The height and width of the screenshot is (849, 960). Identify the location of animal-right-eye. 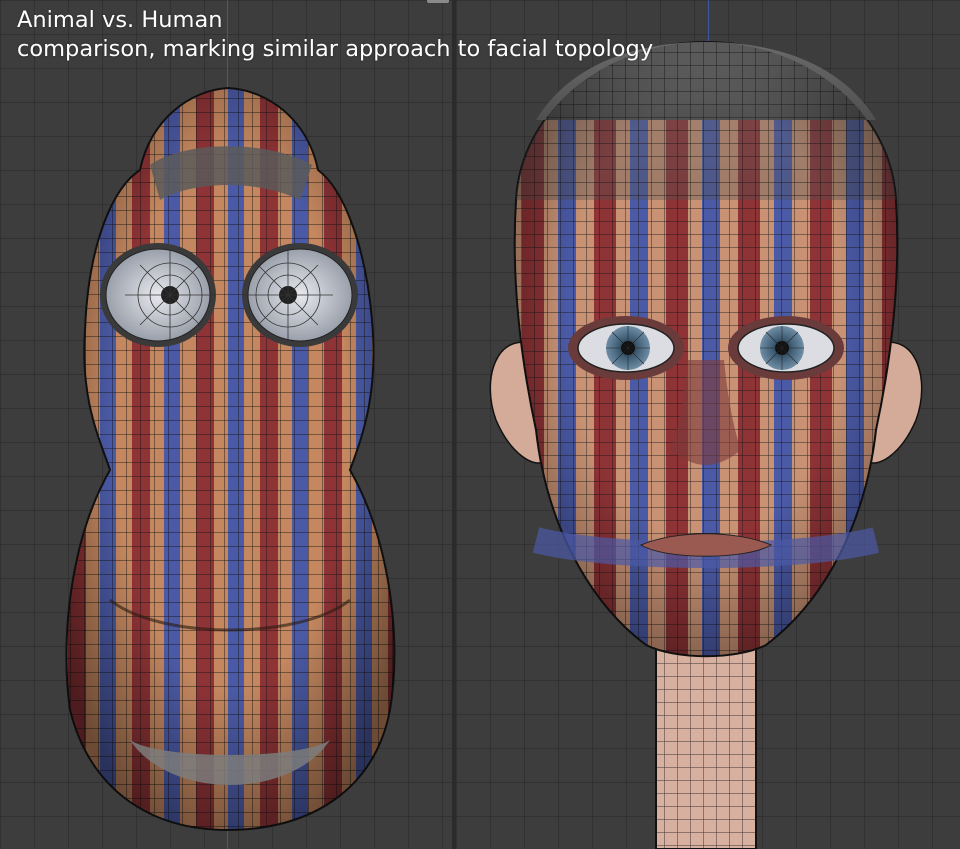
(300, 295).